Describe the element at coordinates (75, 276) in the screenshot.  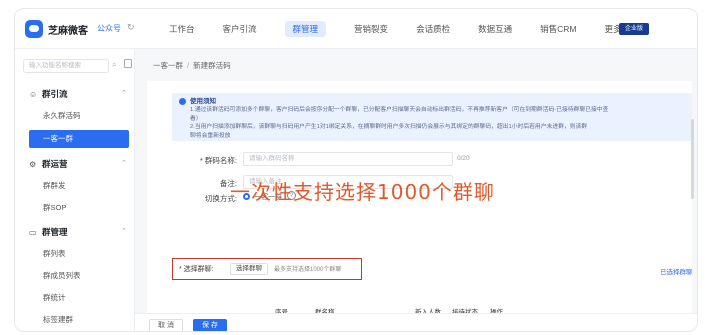
I see `sidebar-item-member-list: 群成员列表` at that location.